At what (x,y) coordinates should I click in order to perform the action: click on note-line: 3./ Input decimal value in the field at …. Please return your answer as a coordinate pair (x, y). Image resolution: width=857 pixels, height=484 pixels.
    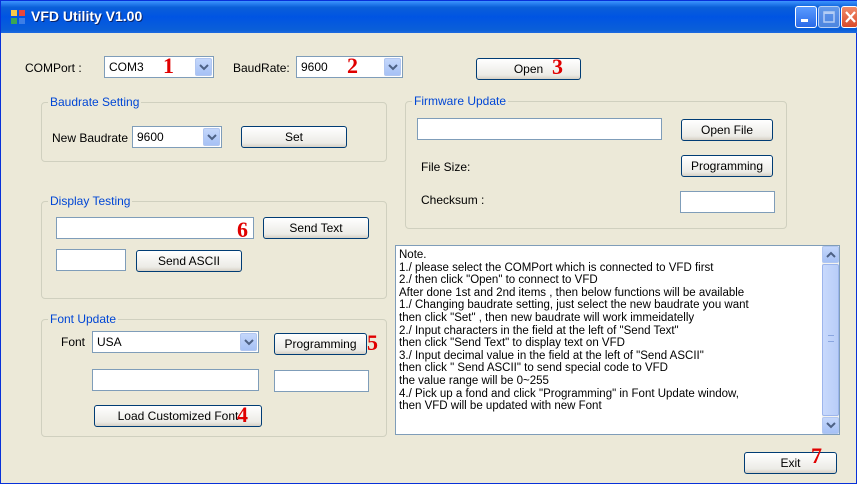
    Looking at the image, I should click on (551, 355).